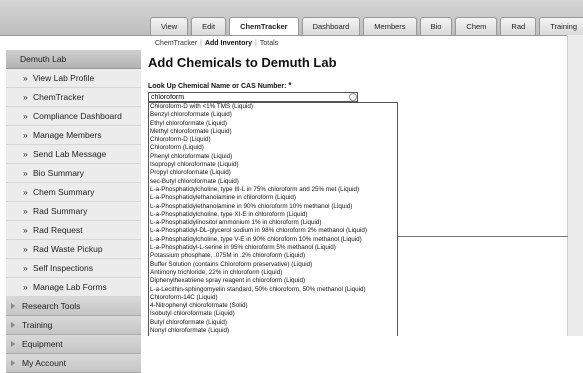 This screenshot has width=583, height=373. I want to click on autocomplete-option: Chloroform (Liquid), so click(273, 148).